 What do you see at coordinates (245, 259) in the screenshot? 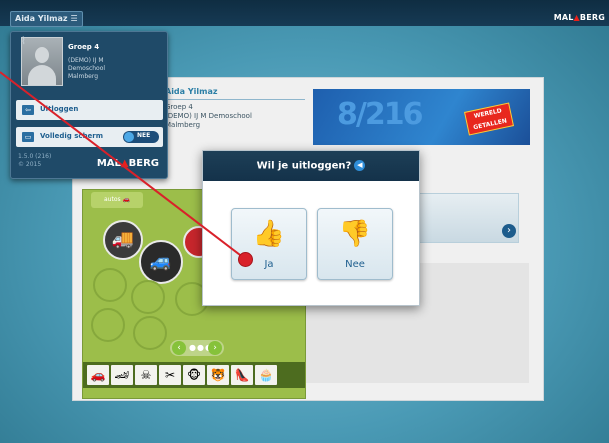
I see `pointer-dot` at bounding box center [245, 259].